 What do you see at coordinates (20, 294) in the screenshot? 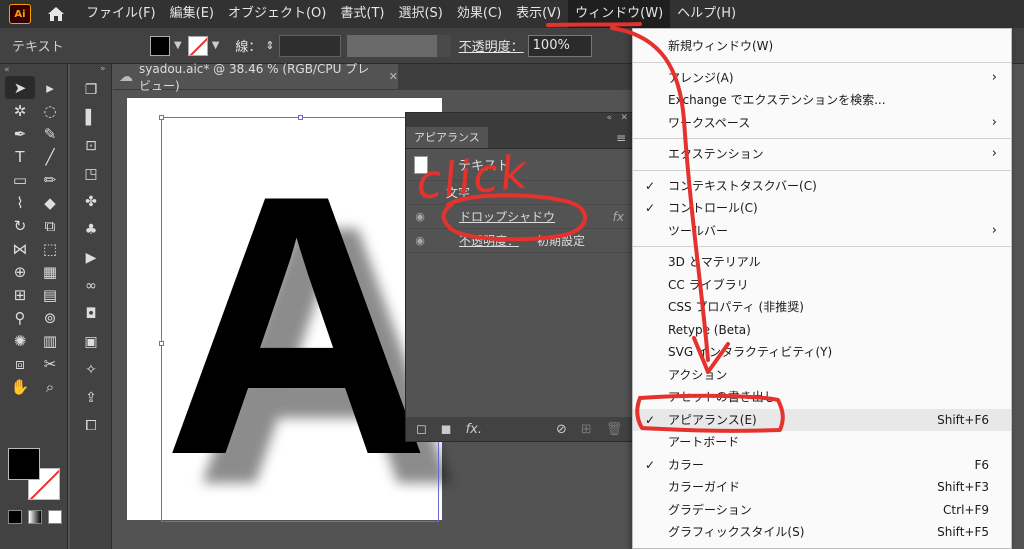
I see `mesh-tool-icon: ⊞` at bounding box center [20, 294].